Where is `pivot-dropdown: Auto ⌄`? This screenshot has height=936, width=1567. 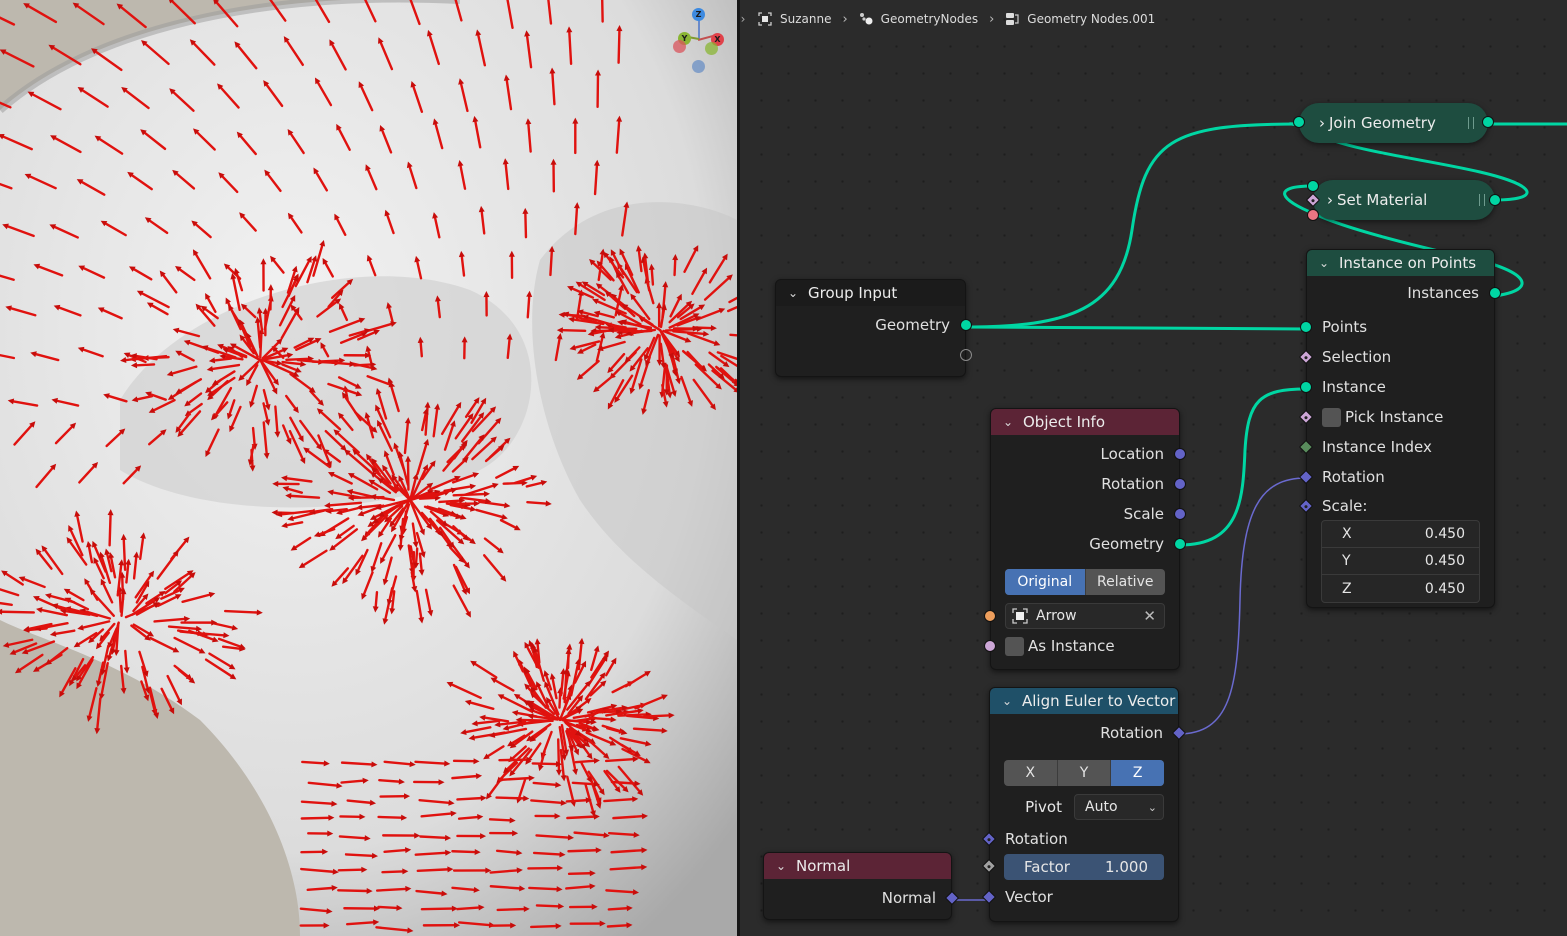 pivot-dropdown: Auto ⌄ is located at coordinates (1119, 807).